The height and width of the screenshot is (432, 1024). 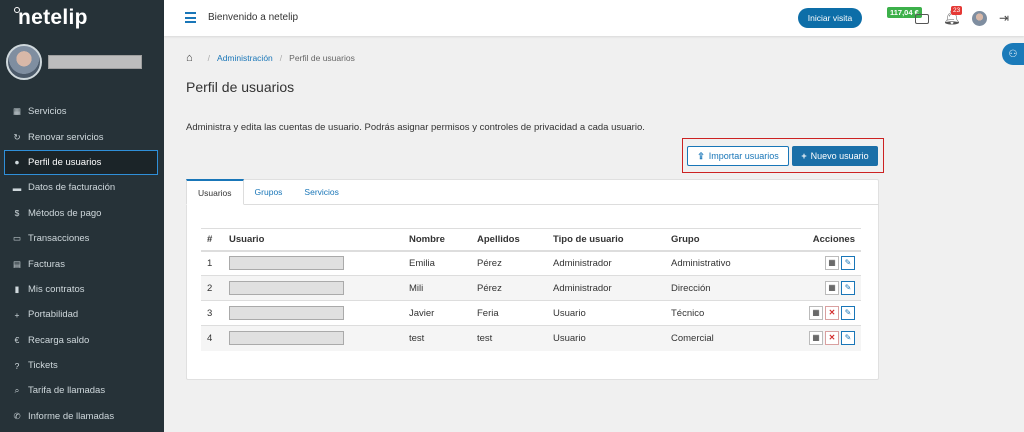 What do you see at coordinates (71, 416) in the screenshot?
I see `sidebar-item-label: Informe de llamadas` at bounding box center [71, 416].